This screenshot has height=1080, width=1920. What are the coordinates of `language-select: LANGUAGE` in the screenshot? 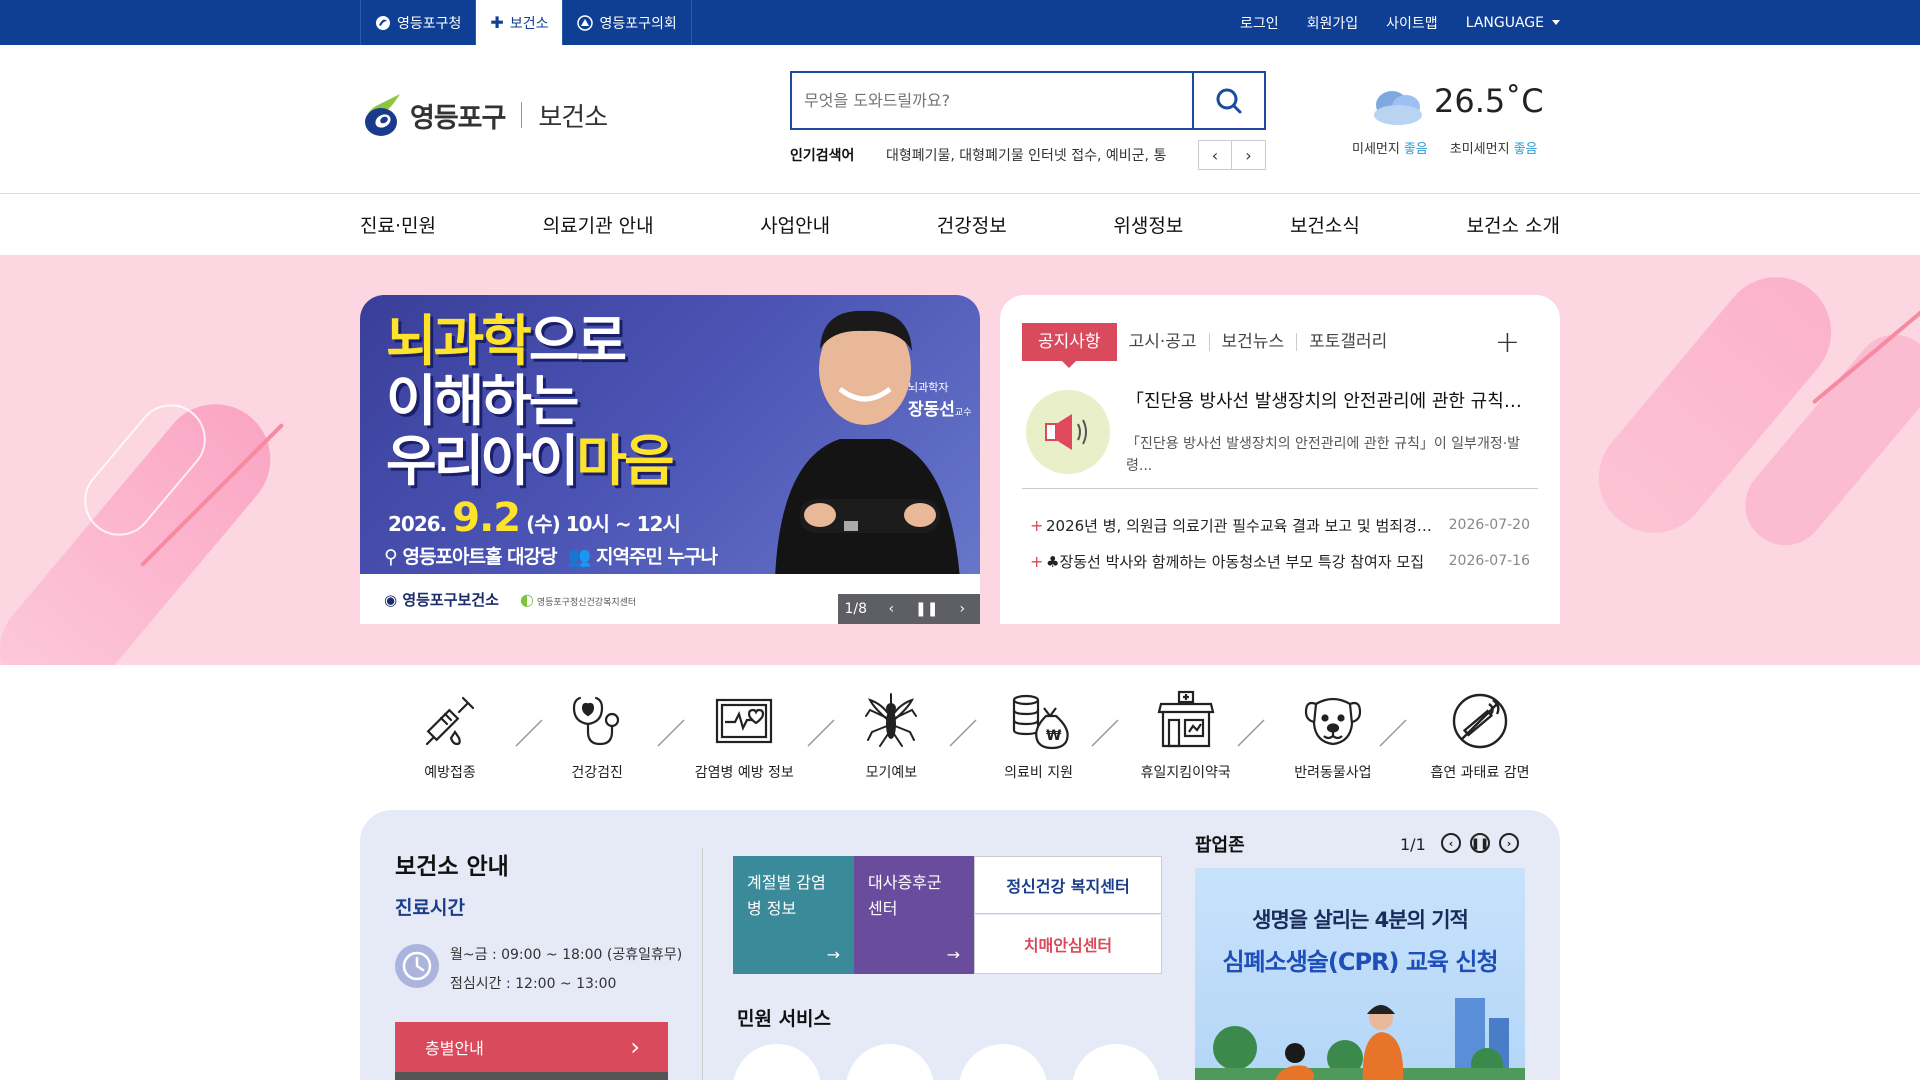 It's located at (1513, 23).